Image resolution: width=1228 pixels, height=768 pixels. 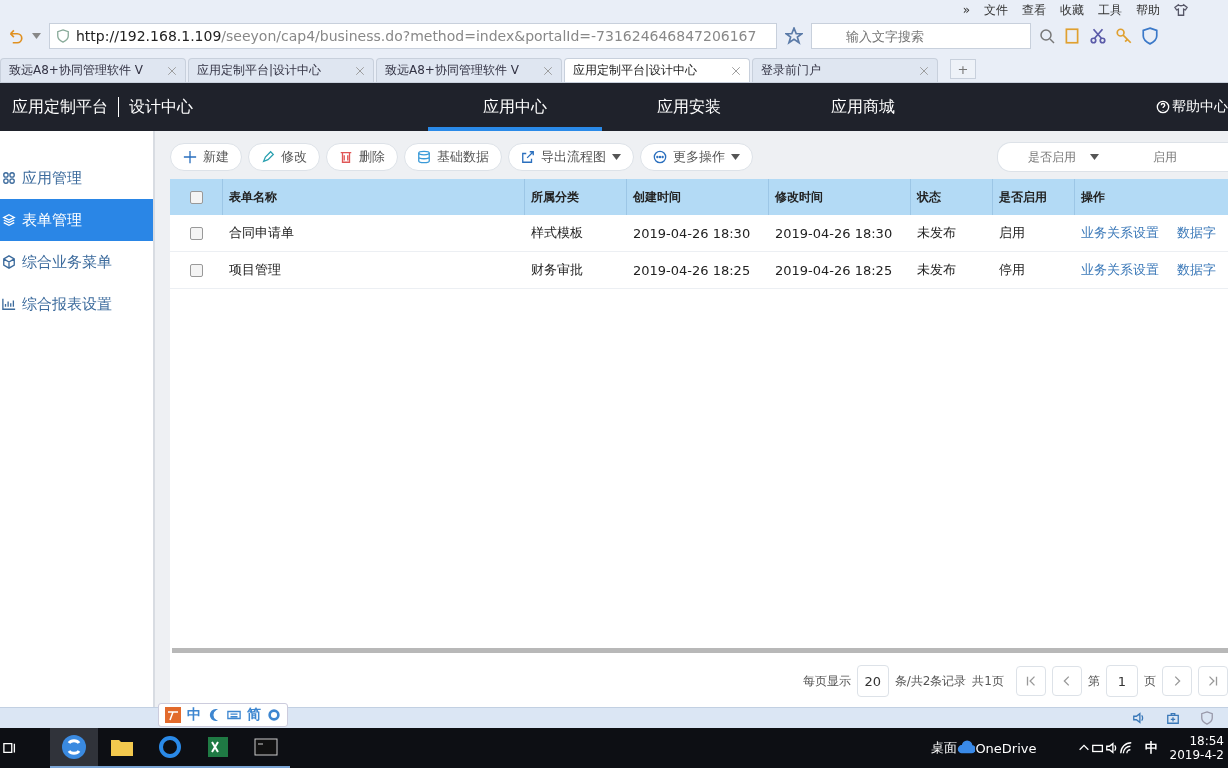 I want to click on column-header: 表单名称, so click(x=373, y=197).